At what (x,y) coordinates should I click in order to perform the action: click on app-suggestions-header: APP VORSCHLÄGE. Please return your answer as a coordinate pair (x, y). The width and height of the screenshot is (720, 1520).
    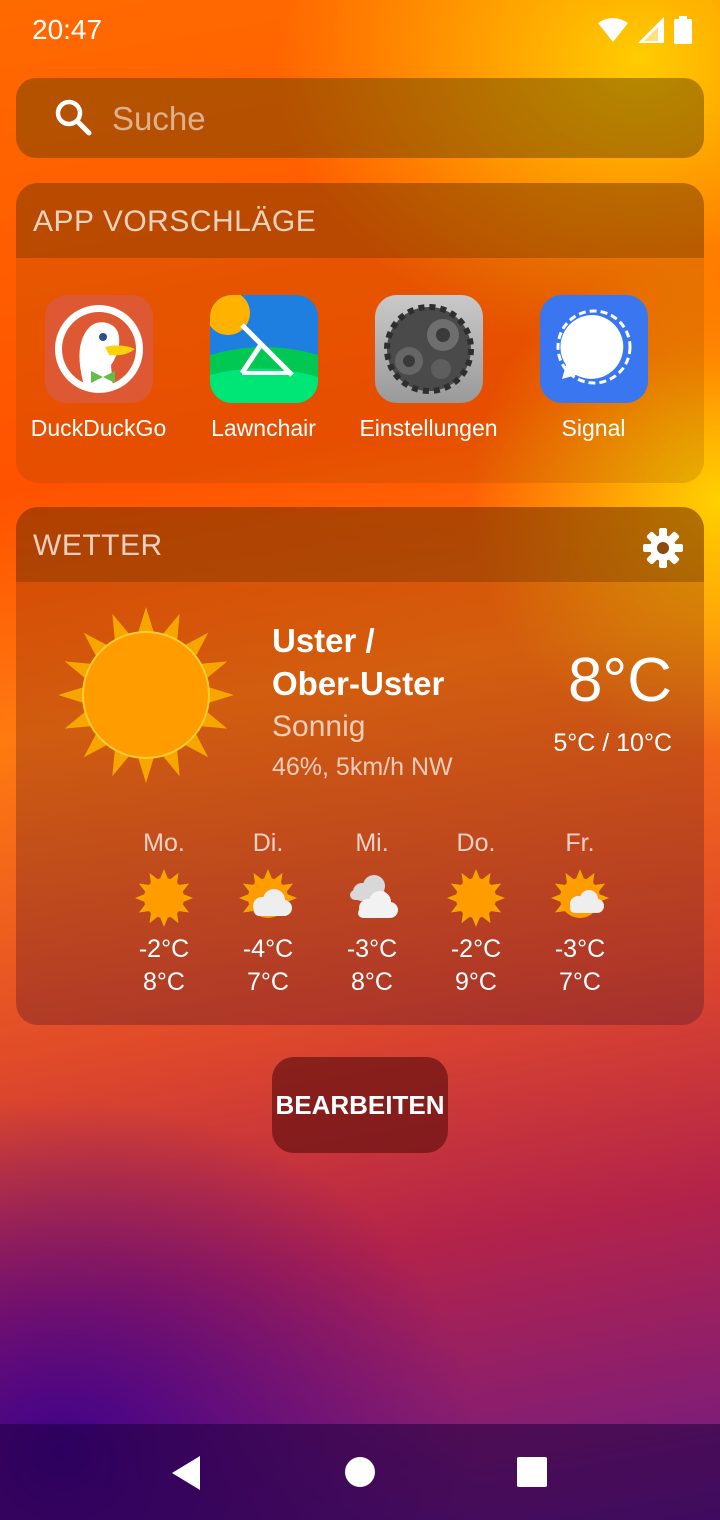
    Looking at the image, I should click on (360, 220).